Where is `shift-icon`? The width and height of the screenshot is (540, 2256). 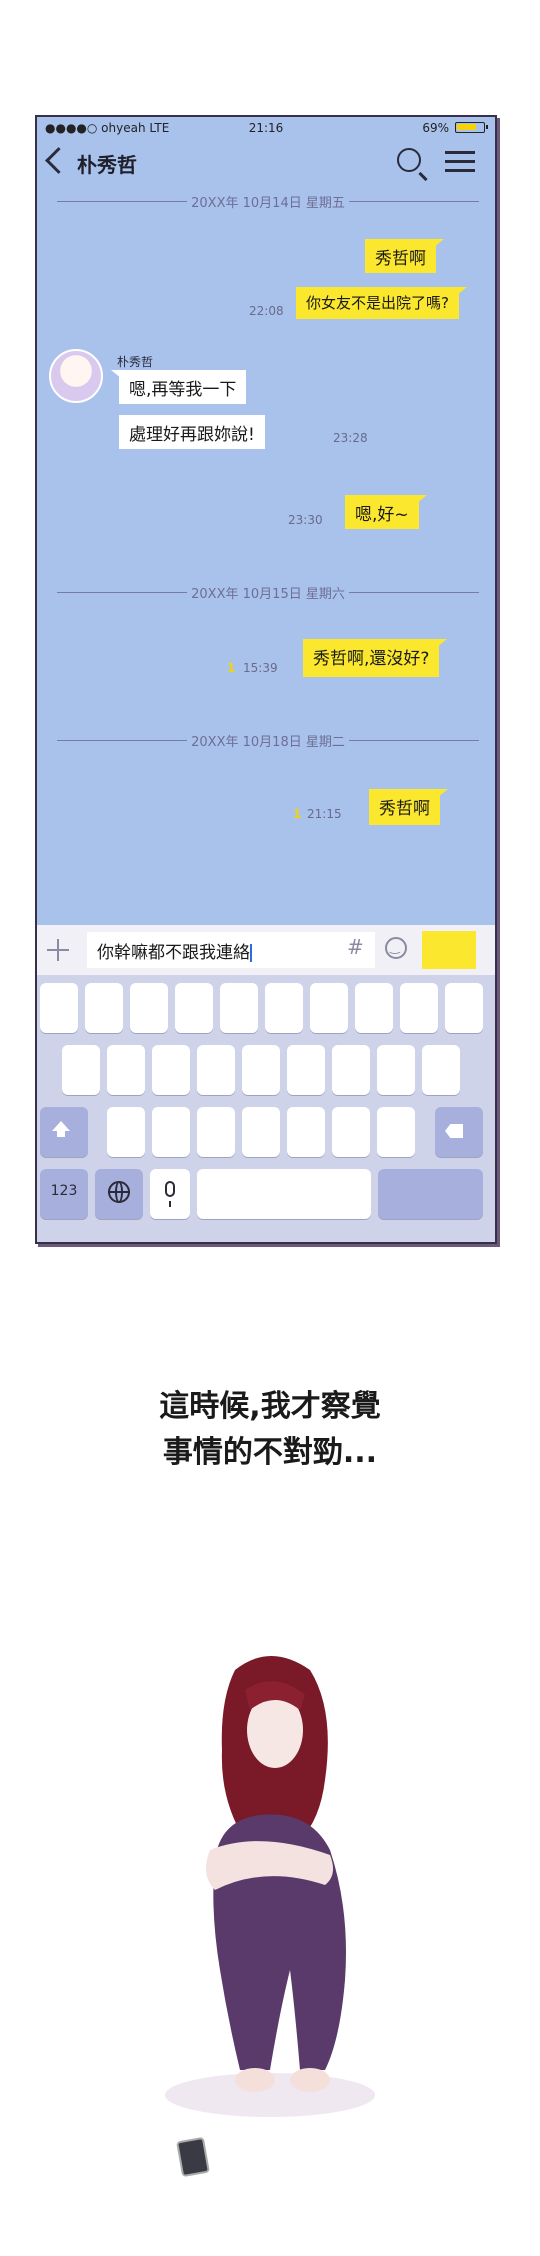
shift-icon is located at coordinates (61, 1129).